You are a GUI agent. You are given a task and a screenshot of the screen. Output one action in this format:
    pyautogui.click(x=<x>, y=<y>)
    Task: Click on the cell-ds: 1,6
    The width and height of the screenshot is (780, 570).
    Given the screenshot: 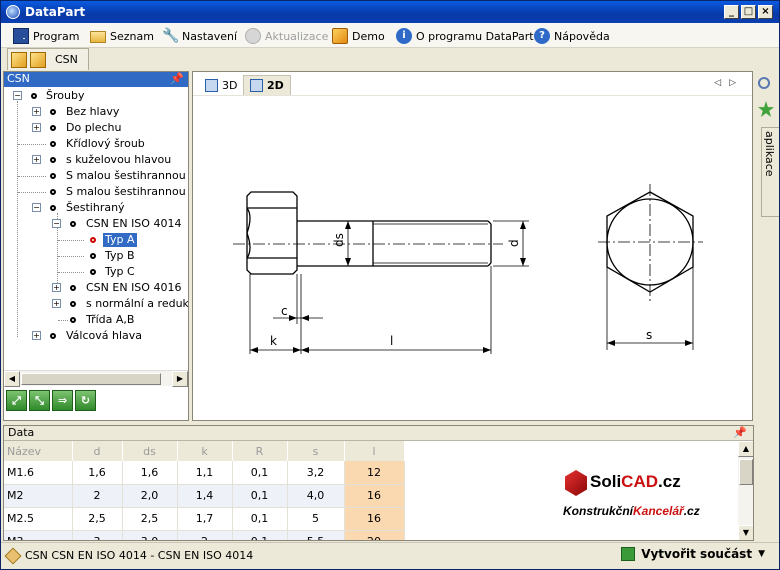 What is the action you would take?
    pyautogui.click(x=150, y=473)
    